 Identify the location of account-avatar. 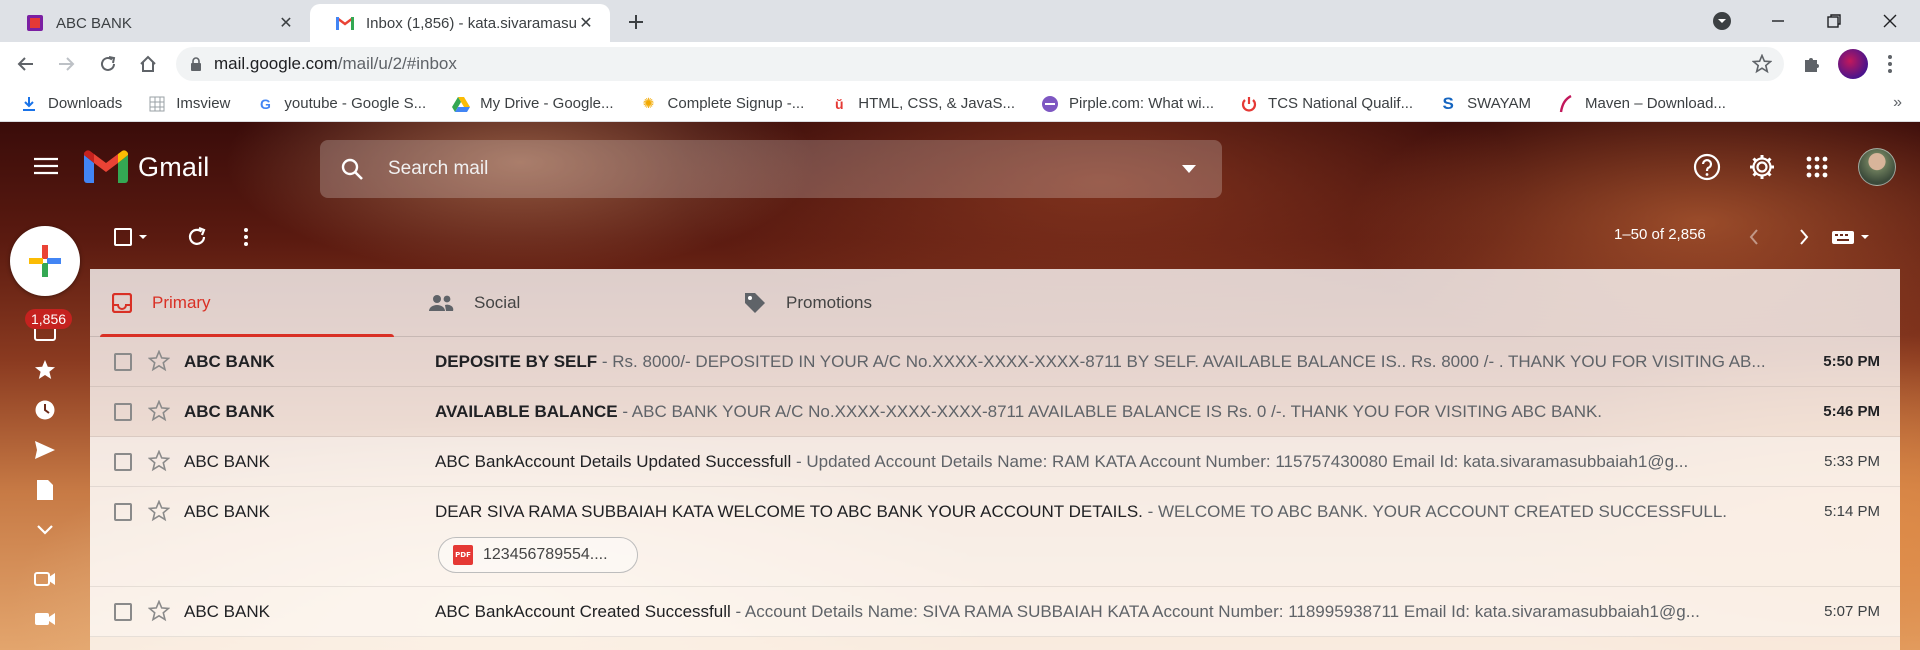
(1877, 167).